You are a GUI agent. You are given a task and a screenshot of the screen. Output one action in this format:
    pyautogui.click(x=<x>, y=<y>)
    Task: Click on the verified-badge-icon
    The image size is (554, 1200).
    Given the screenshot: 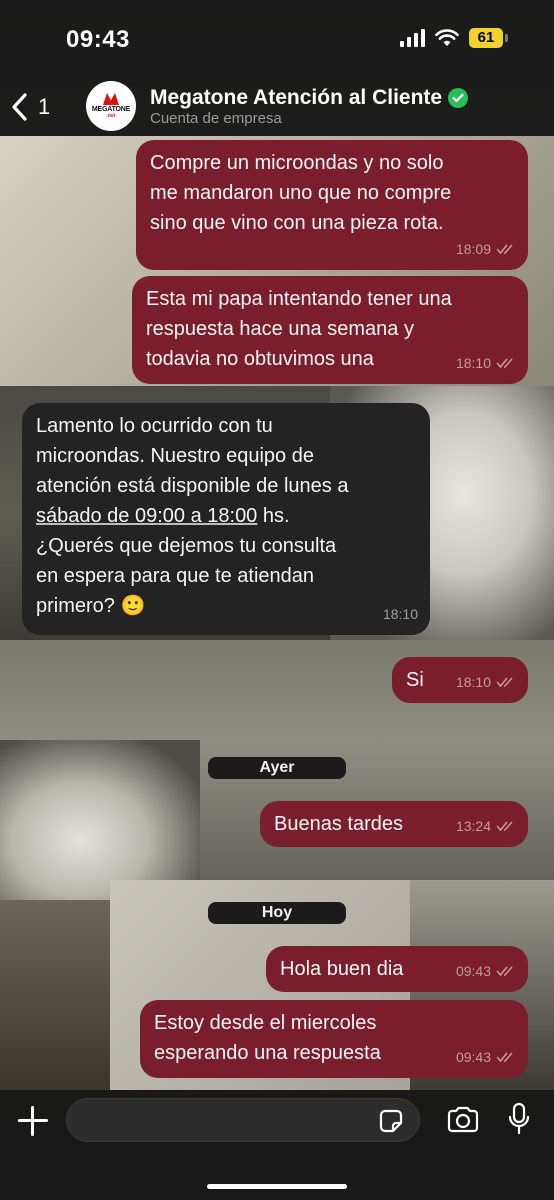 What is the action you would take?
    pyautogui.click(x=458, y=98)
    